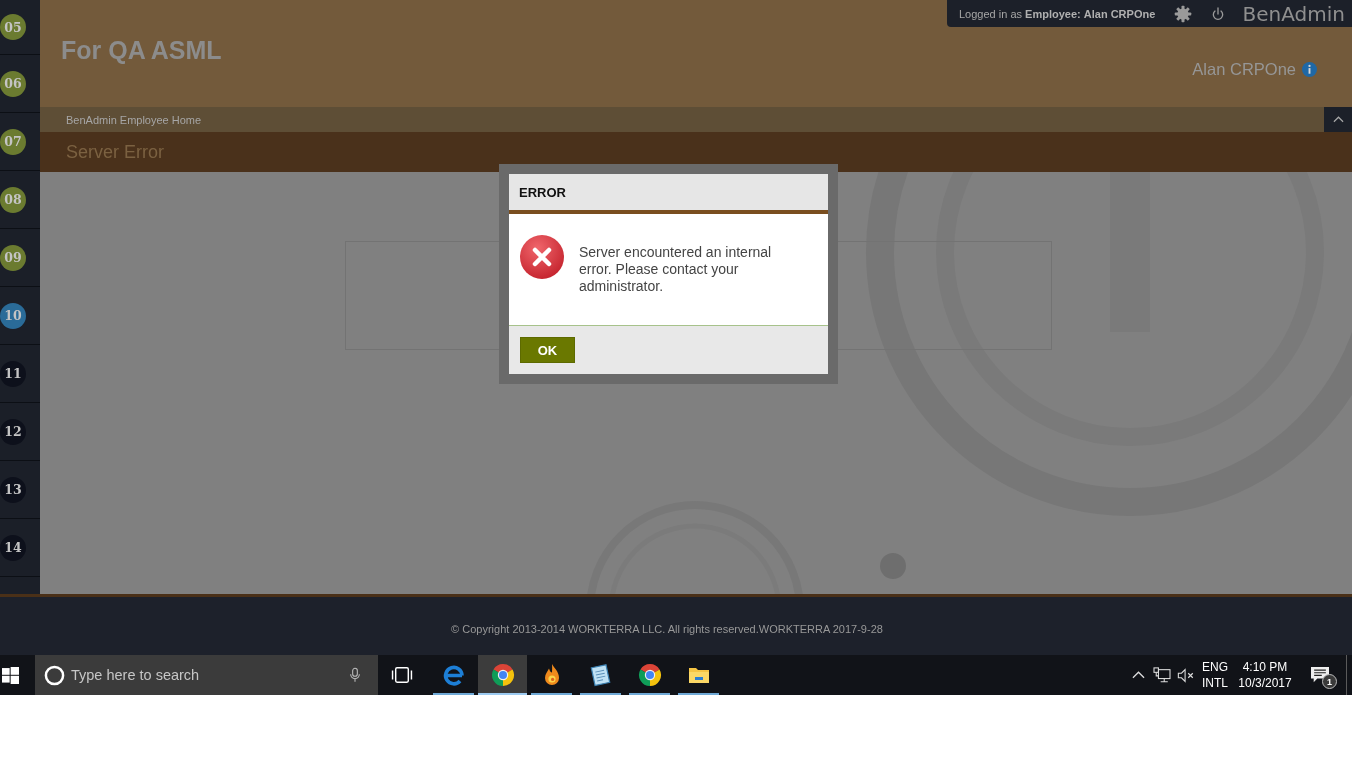 This screenshot has height=768, width=1366. I want to click on keyboard-layout: INTL, so click(1215, 683).